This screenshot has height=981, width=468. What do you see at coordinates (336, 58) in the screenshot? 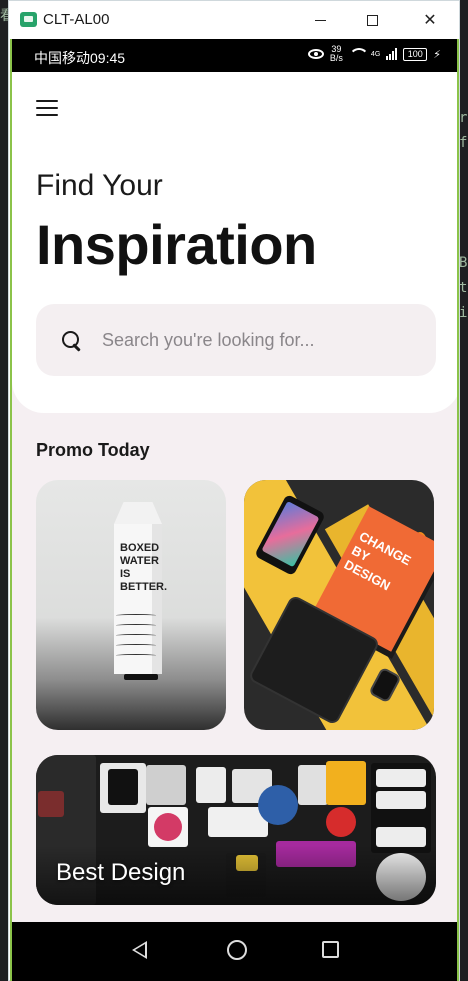
I see `speed-unit: B/s` at bounding box center [336, 58].